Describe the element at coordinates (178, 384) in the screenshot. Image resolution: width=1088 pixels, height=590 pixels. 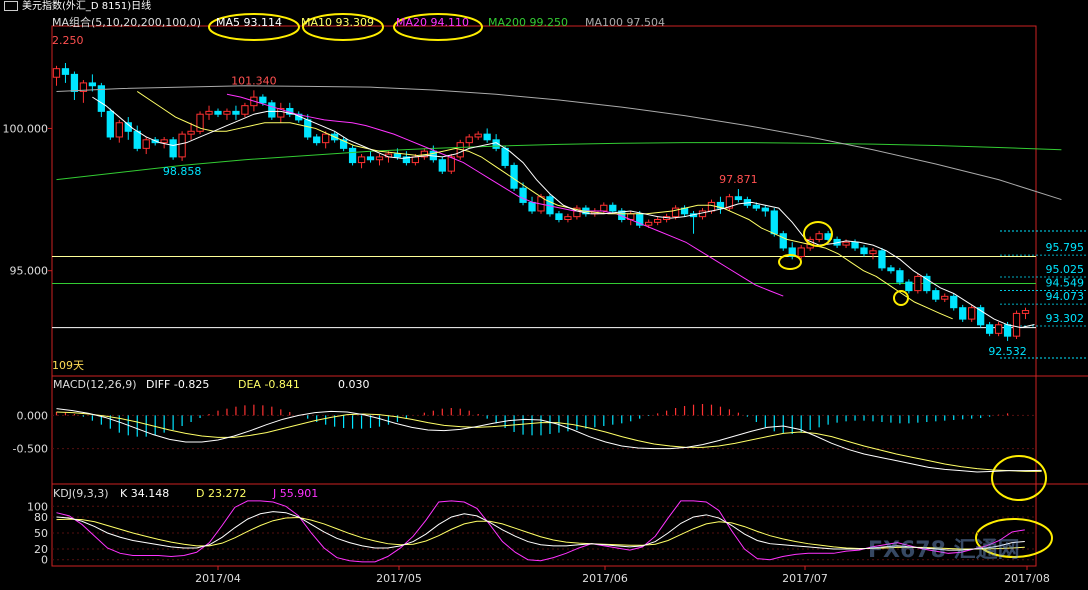
I see `macd-diff-value: DIFF -0.825` at that location.